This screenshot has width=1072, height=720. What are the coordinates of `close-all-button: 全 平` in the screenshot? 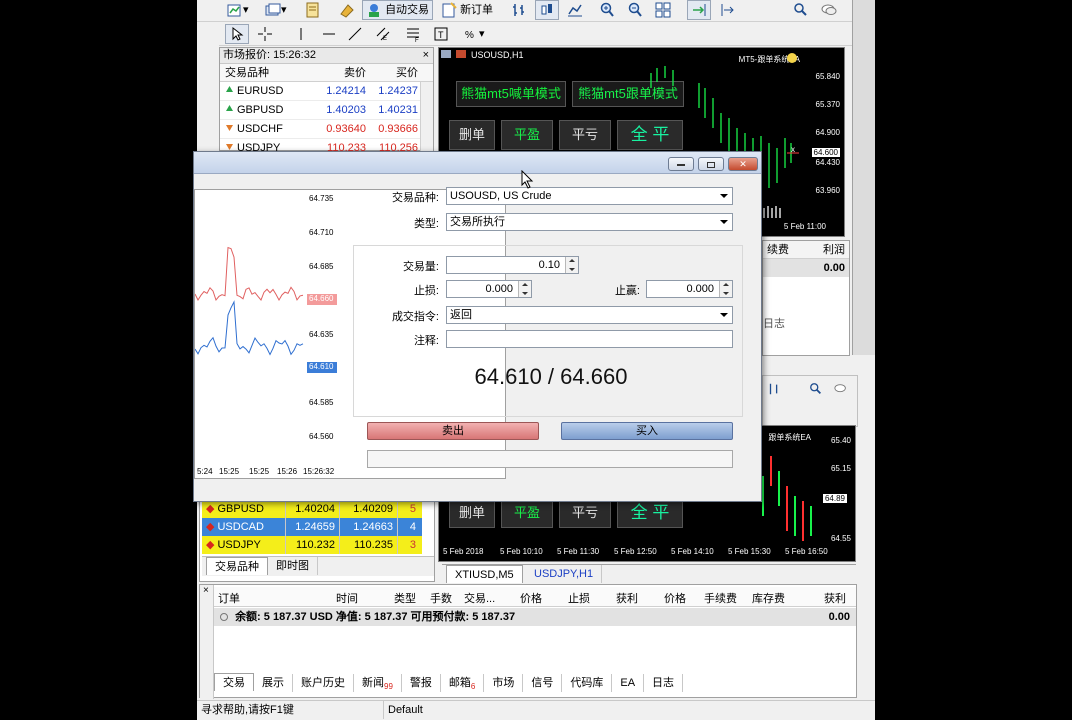 It's located at (650, 513).